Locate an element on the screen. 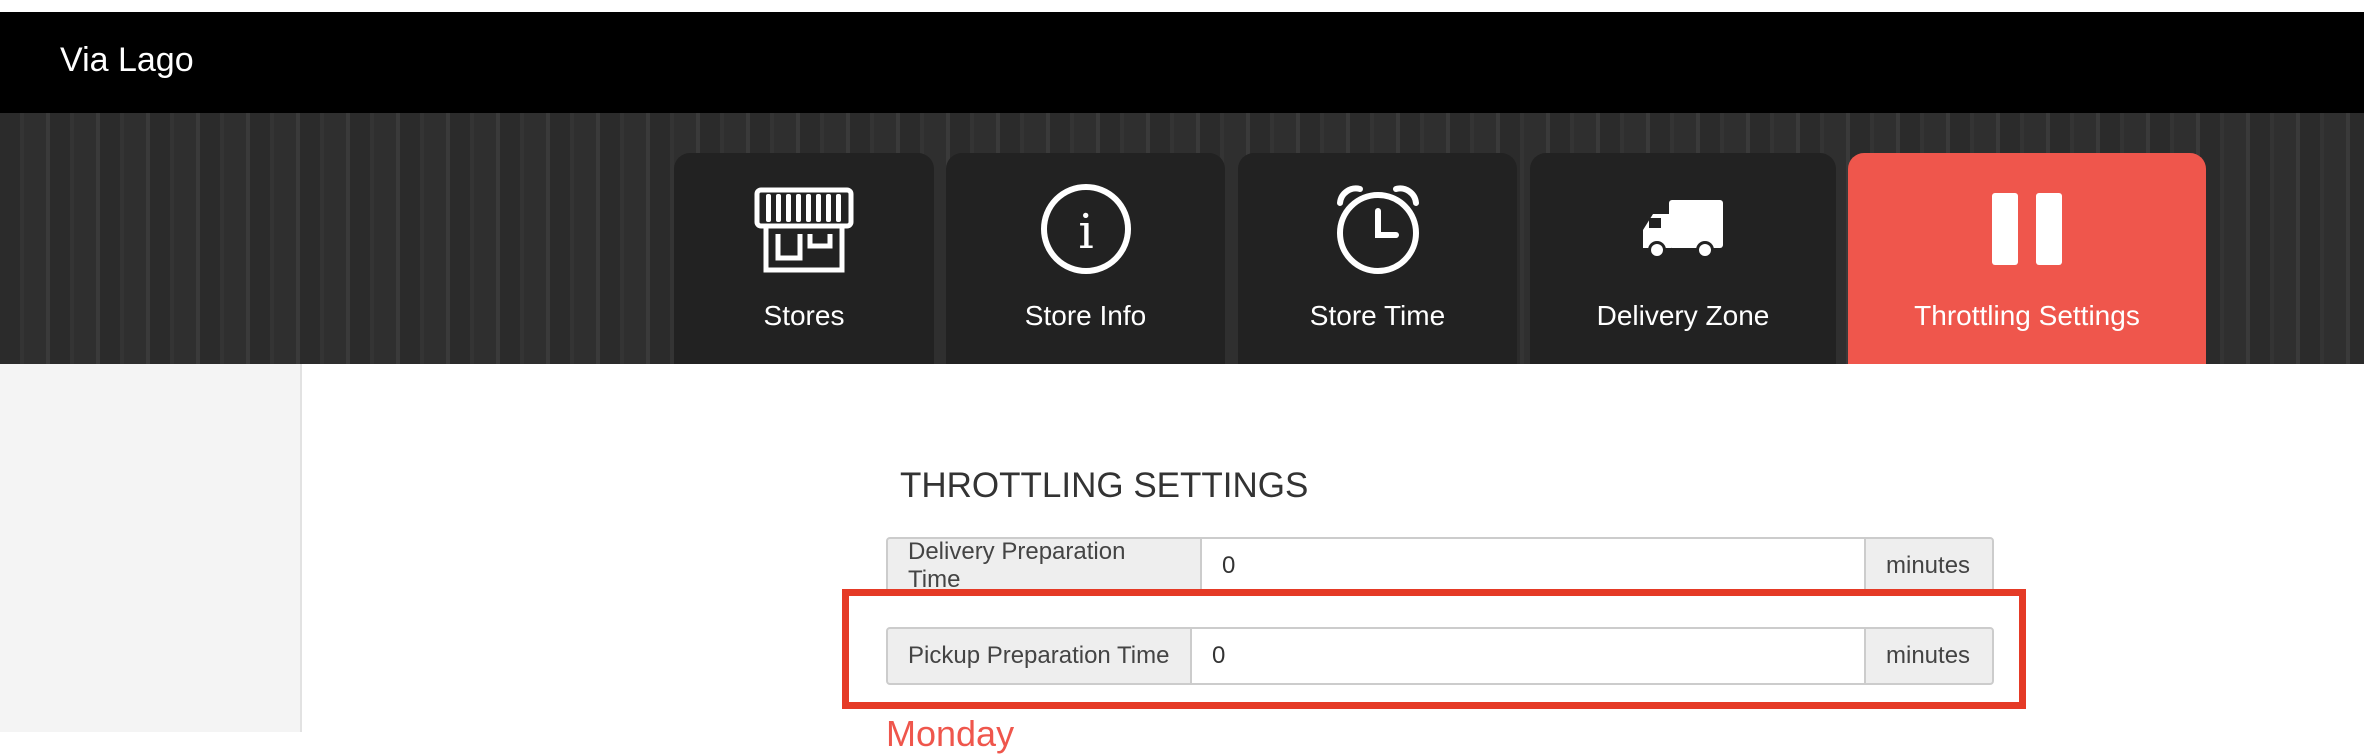  tab-store-time-label: Store Time is located at coordinates (1377, 315).